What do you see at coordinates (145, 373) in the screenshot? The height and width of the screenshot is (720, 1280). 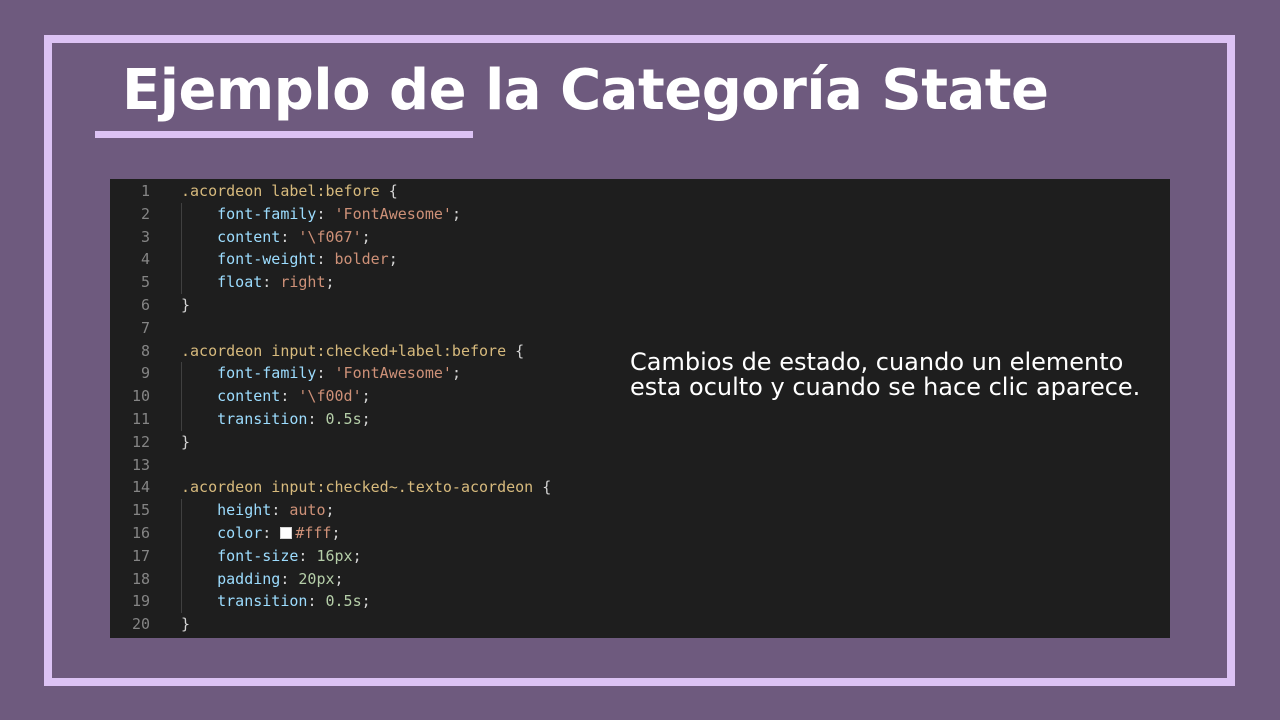 I see `line-number: 9` at bounding box center [145, 373].